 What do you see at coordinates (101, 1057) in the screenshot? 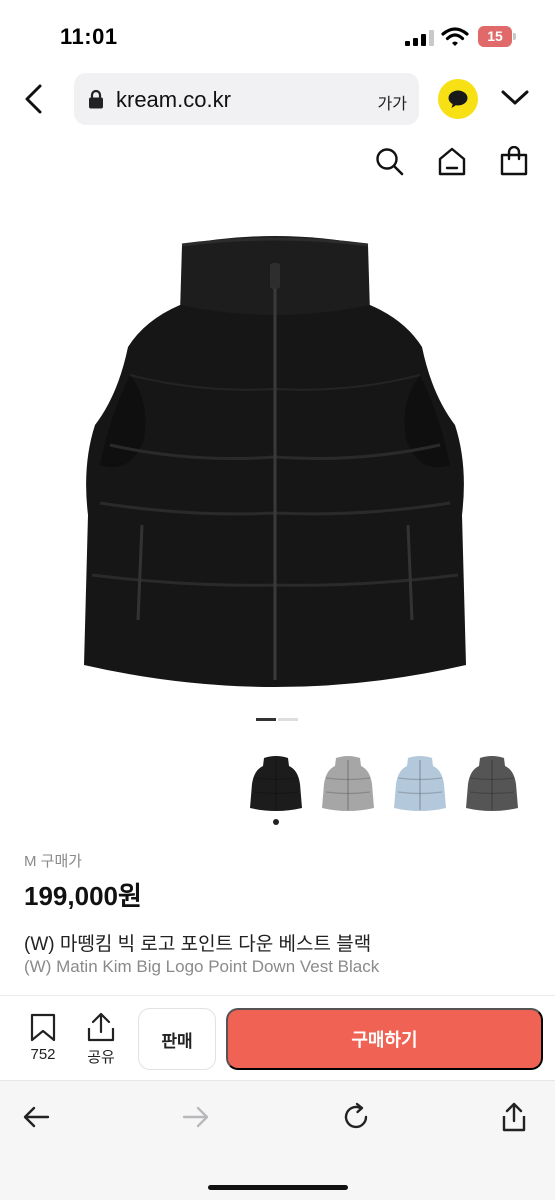
I see `share-label: 공유` at bounding box center [101, 1057].